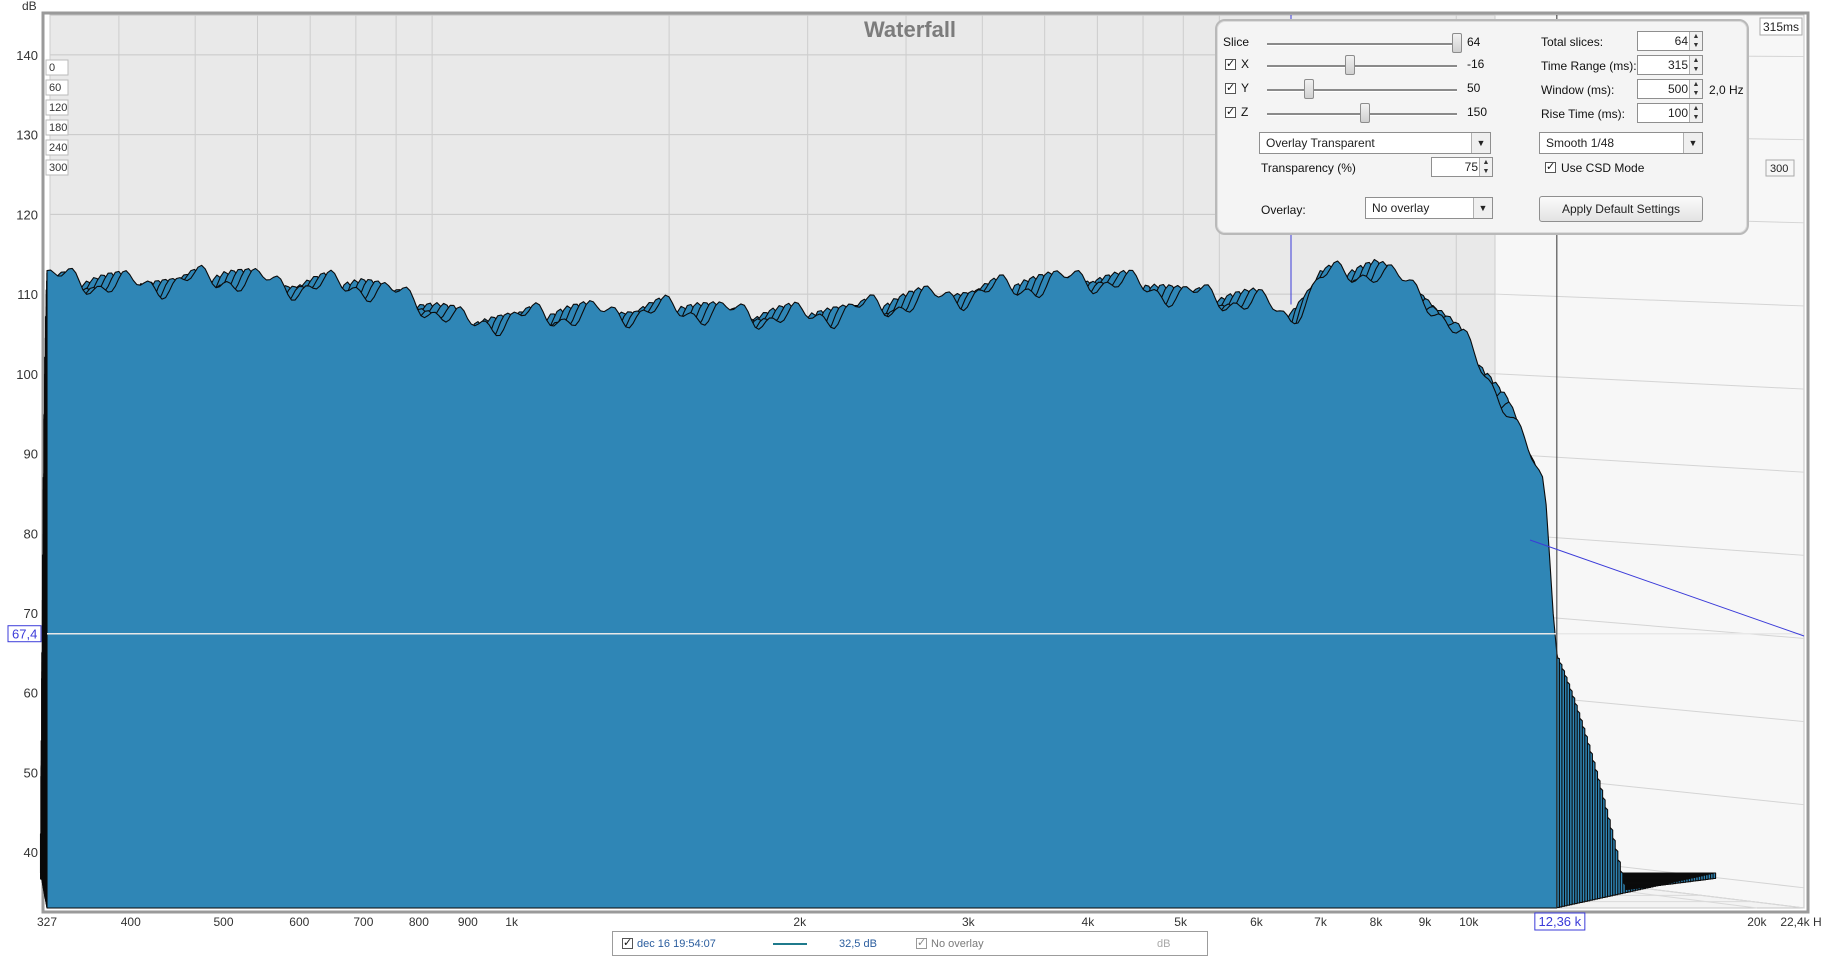 The width and height of the screenshot is (1821, 958). Describe the element at coordinates (31, 693) in the screenshot. I see `y-tick-label: 60` at that location.